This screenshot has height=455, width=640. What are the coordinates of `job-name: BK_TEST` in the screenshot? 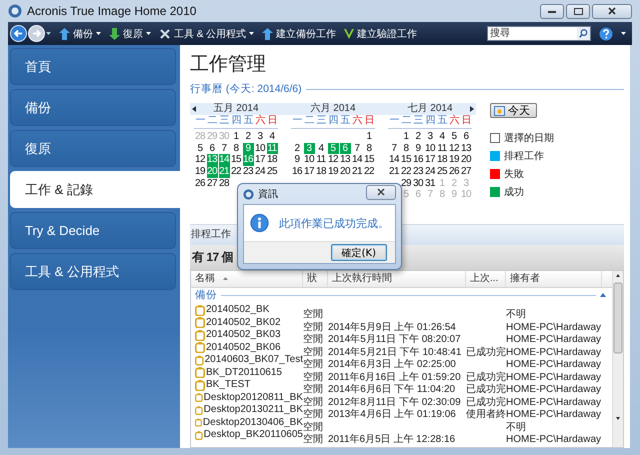 It's located at (228, 385).